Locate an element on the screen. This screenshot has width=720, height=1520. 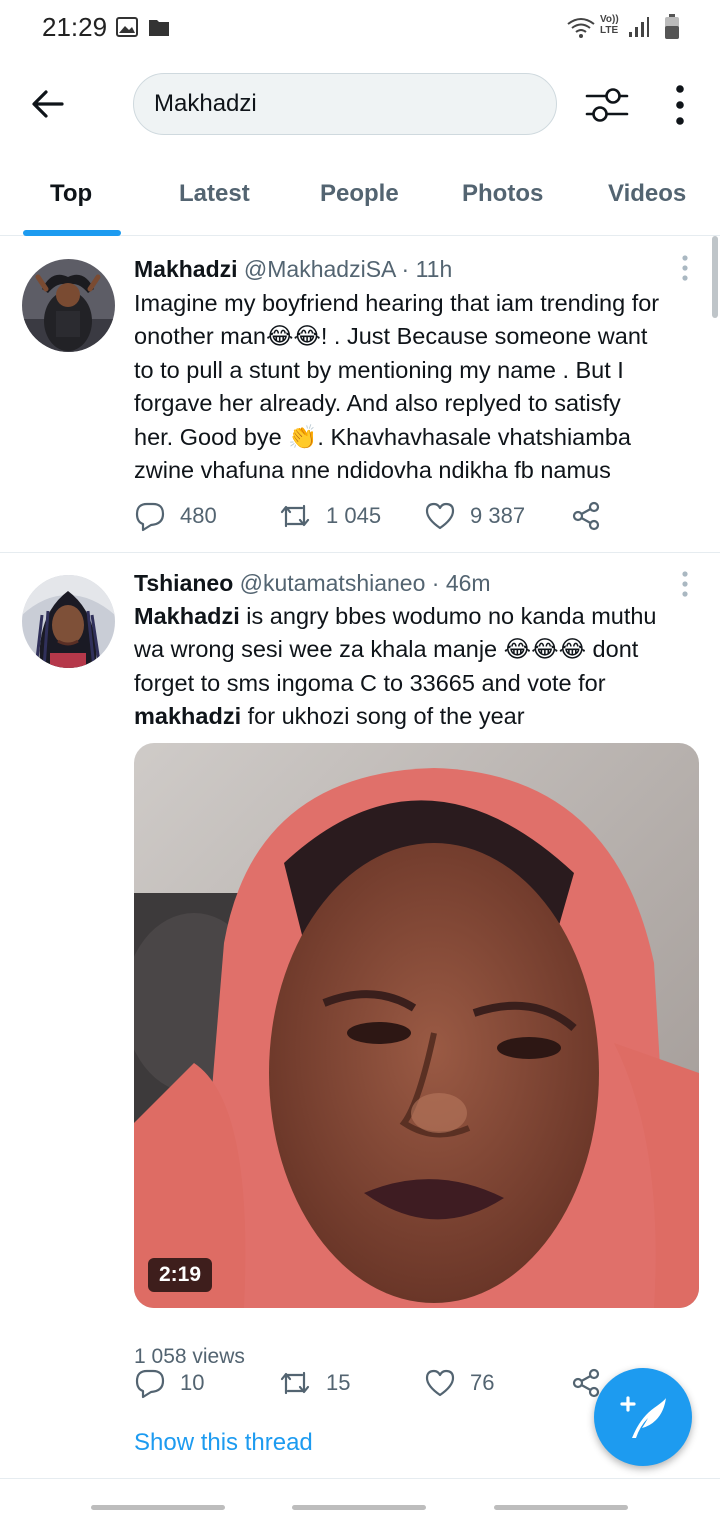
like-button: 9 387 is located at coordinates (474, 516).